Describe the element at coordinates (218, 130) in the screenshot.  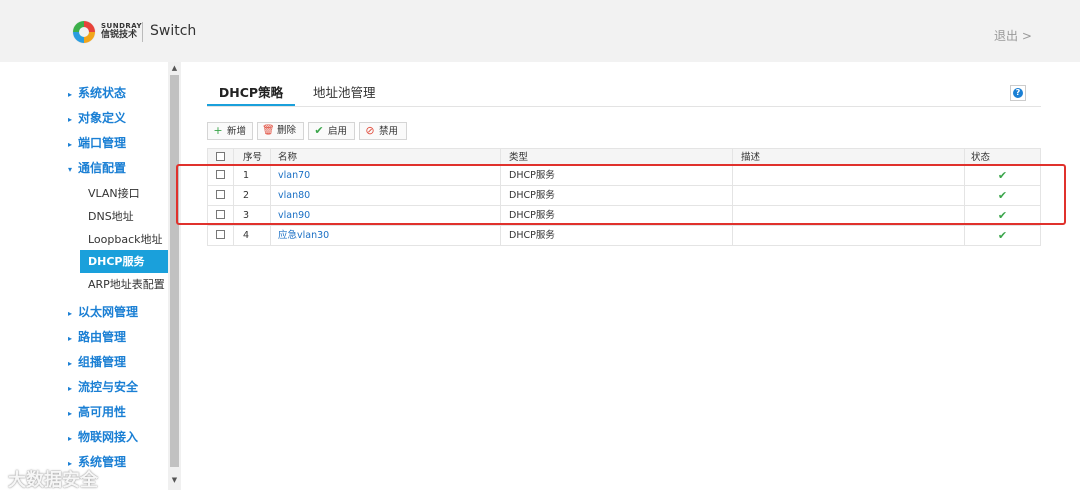
I see `plus-icon: +` at that location.